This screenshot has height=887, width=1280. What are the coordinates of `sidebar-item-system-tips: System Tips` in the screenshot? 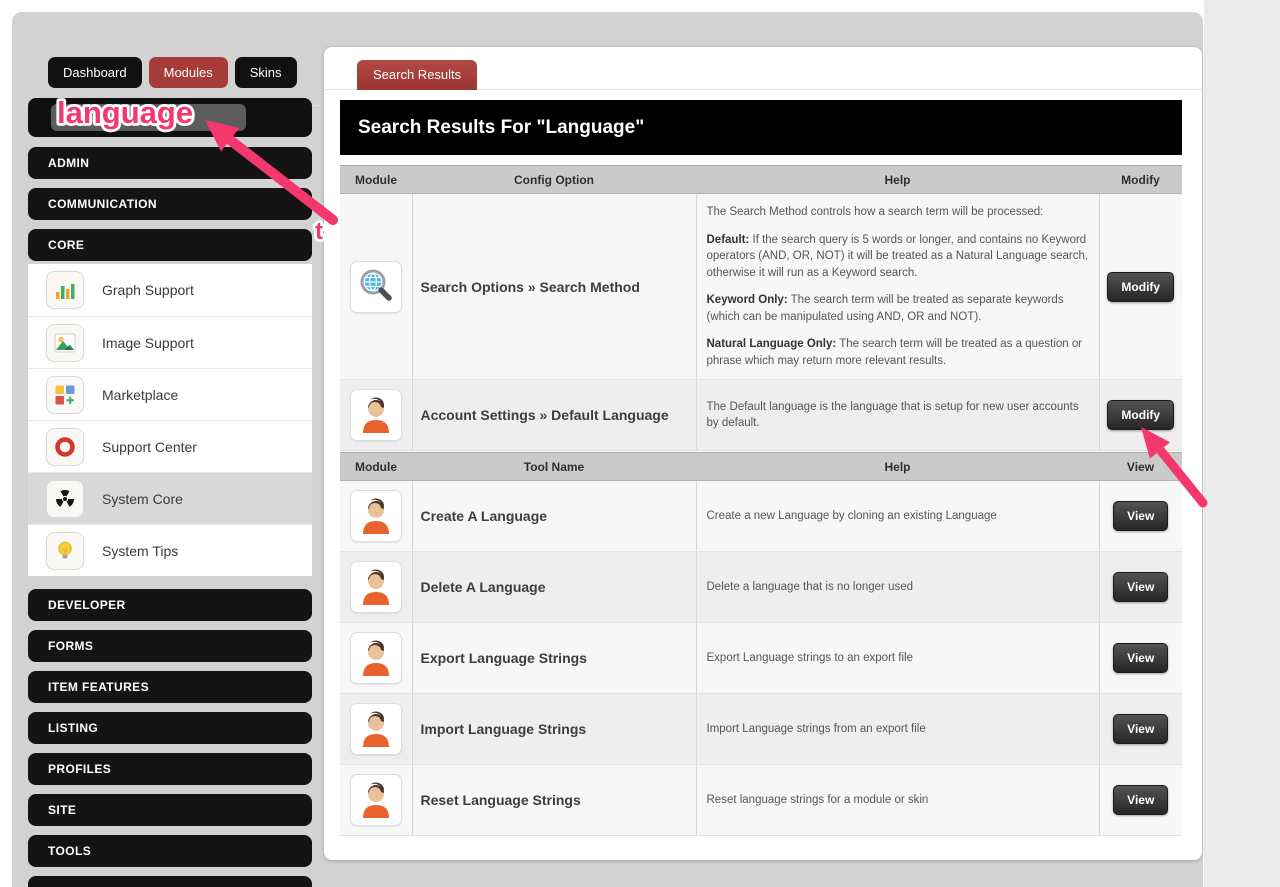 It's located at (170, 550).